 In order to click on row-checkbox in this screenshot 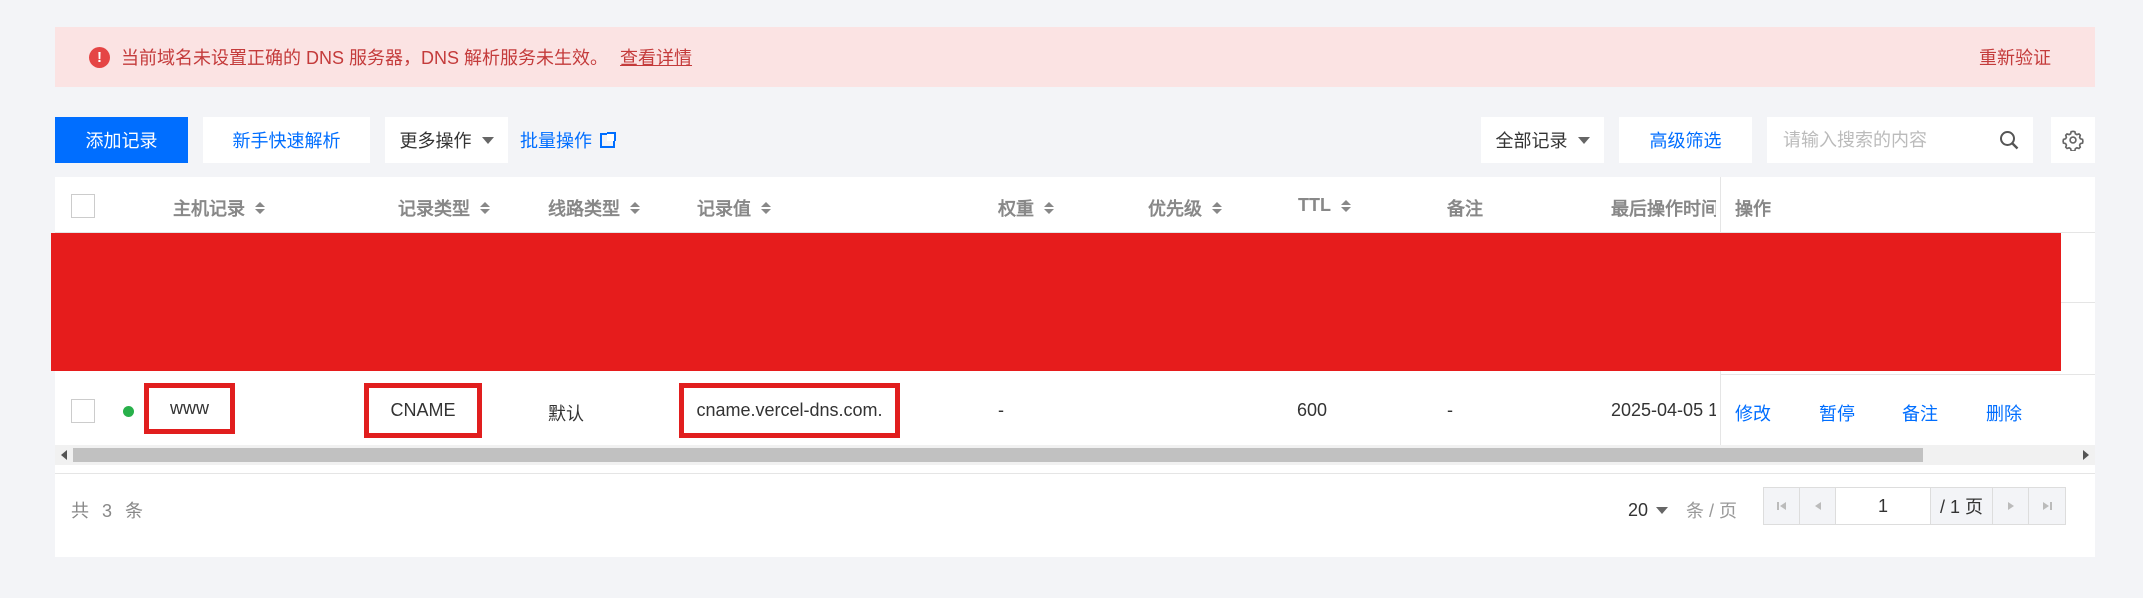, I will do `click(83, 411)`.